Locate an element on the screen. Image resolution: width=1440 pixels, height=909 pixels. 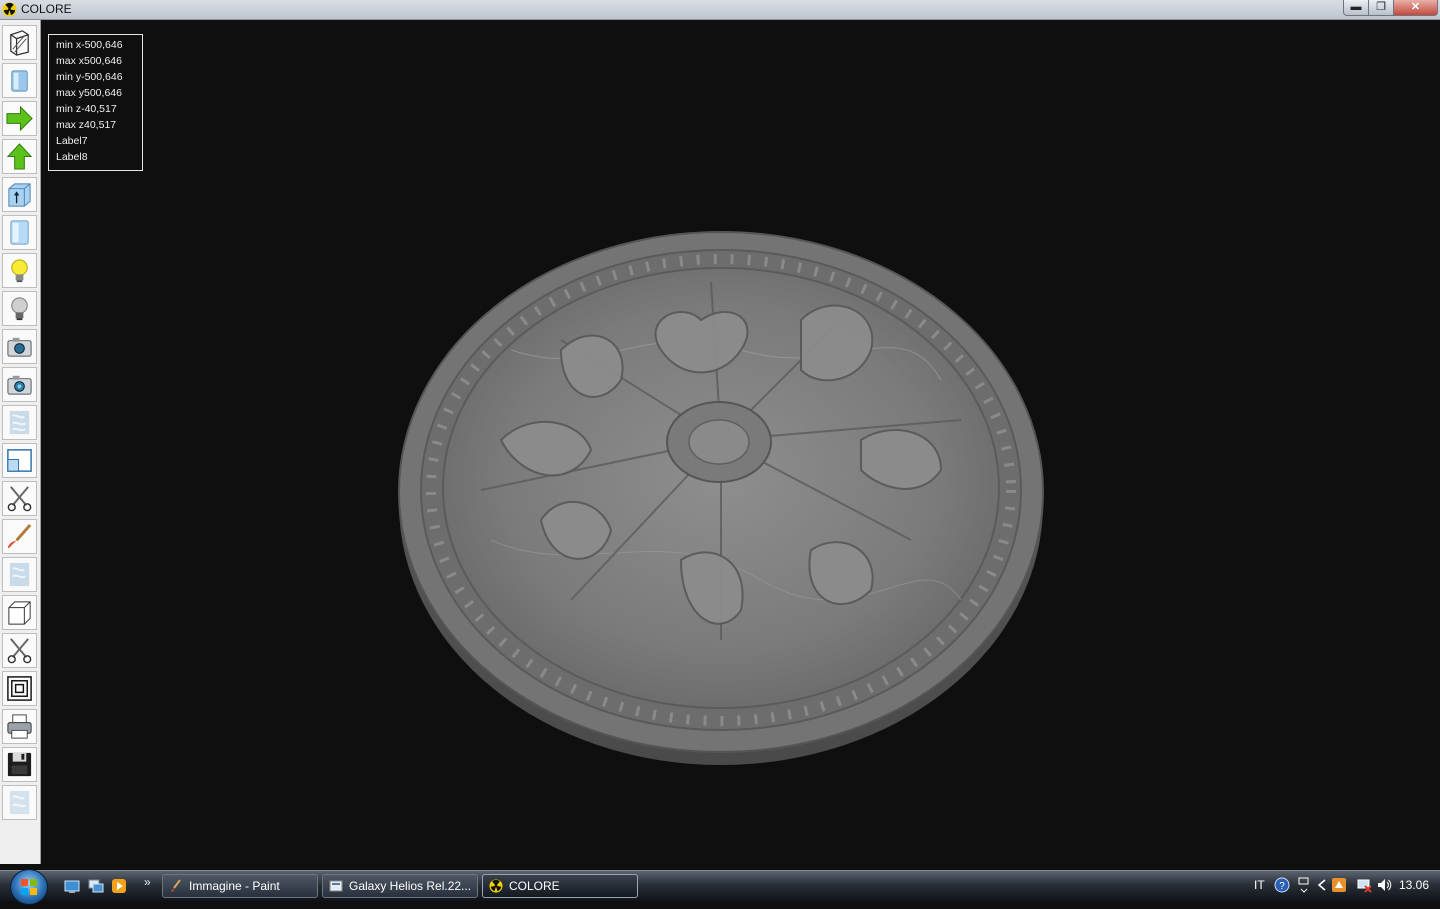
solid-view-icon is located at coordinates (19, 81).